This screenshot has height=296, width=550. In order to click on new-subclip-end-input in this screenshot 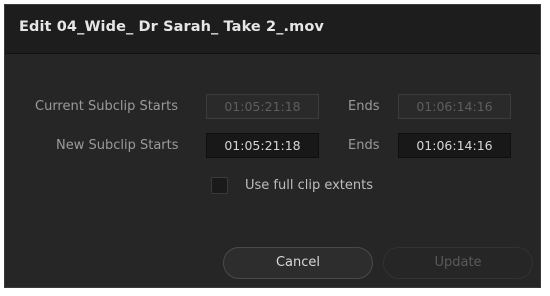, I will do `click(454, 145)`.